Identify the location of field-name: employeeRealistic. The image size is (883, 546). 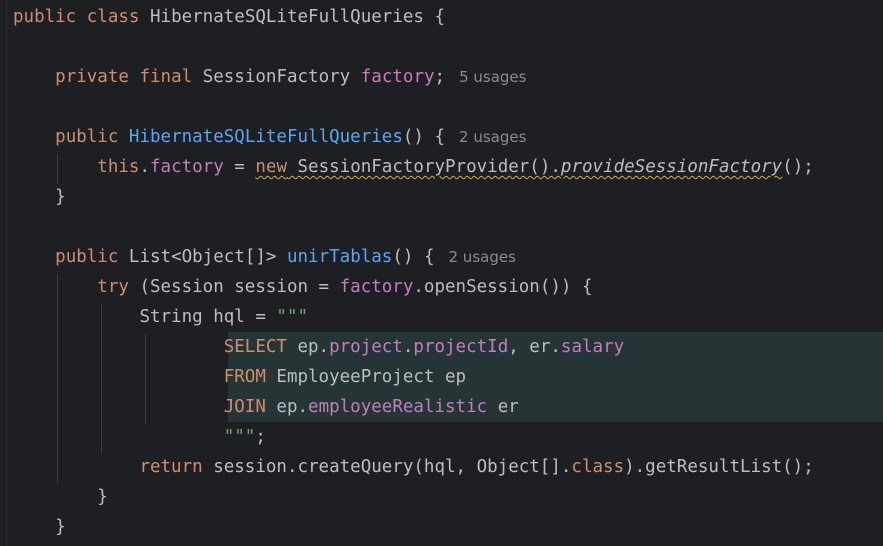
(398, 407).